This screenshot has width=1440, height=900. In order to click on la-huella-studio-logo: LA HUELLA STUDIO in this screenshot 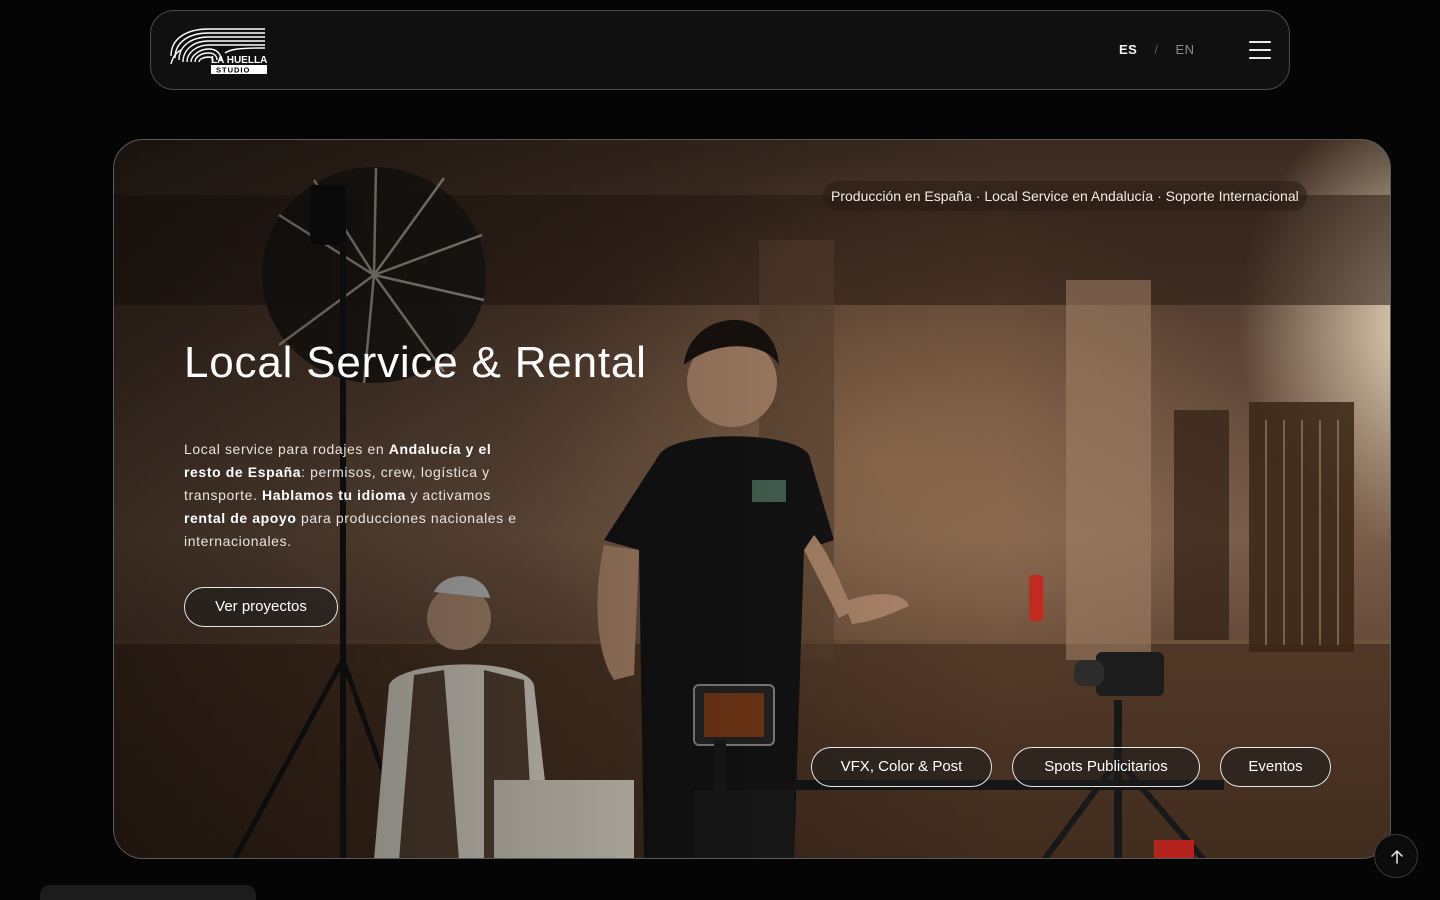, I will do `click(219, 51)`.